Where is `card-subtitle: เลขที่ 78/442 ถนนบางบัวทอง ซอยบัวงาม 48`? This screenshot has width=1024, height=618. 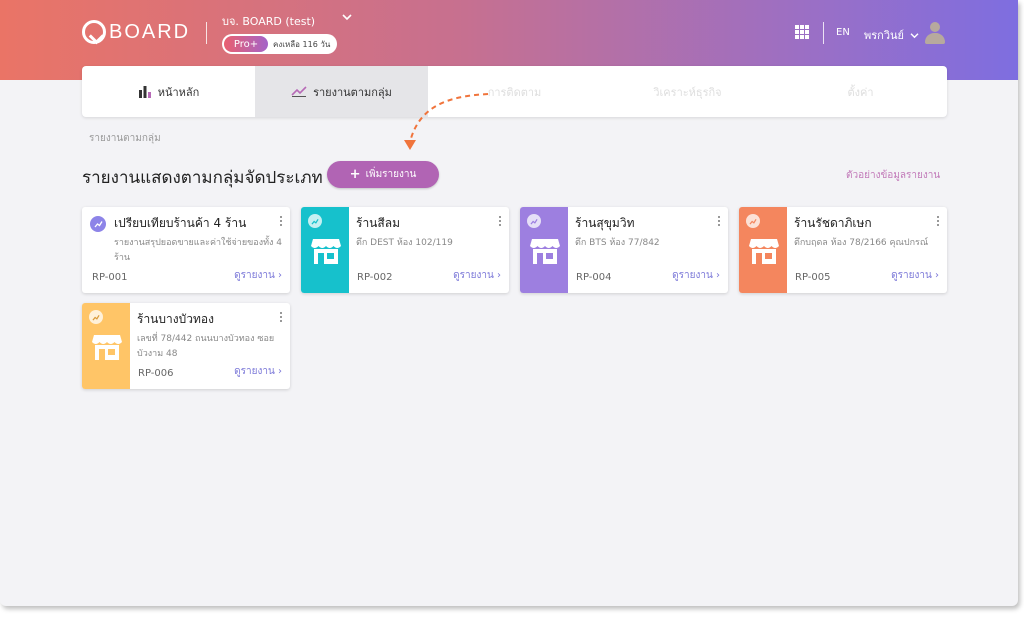 card-subtitle: เลขที่ 78/442 ถนนบางบัวทอง ซอยบัวงาม 48 is located at coordinates (206, 346).